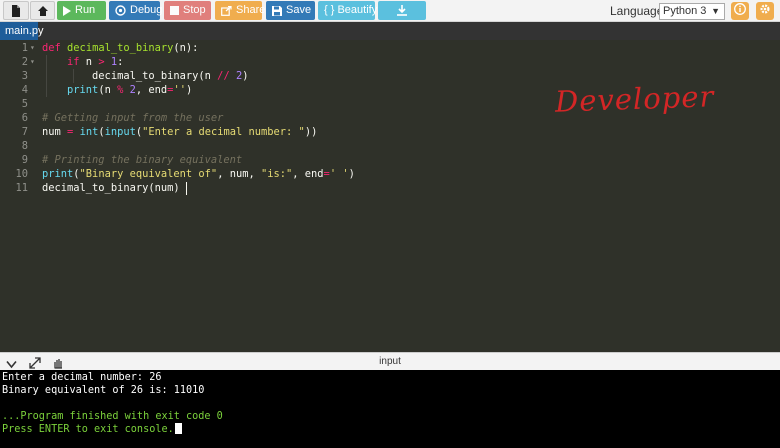 The width and height of the screenshot is (780, 448). I want to click on debug-button: Debug, so click(136, 10).